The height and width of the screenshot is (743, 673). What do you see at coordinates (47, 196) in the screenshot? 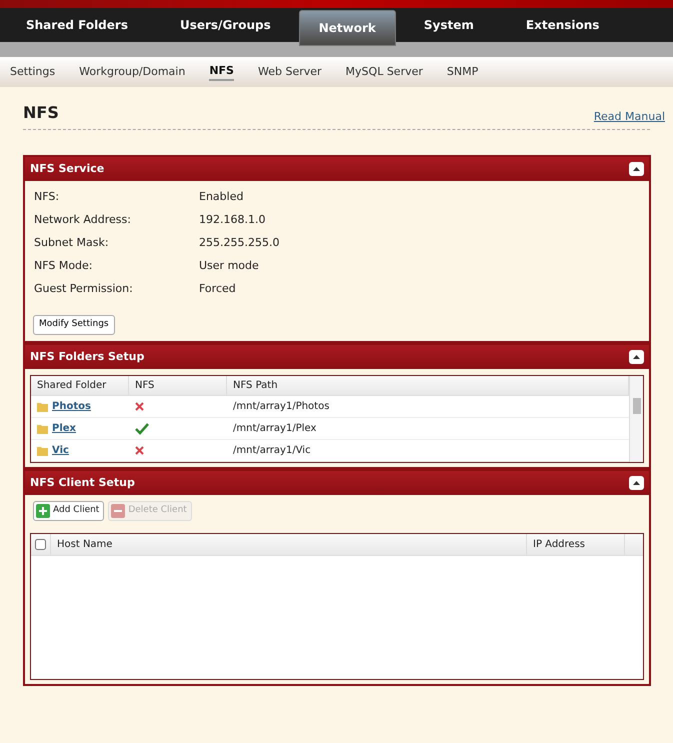
I see `field-label: NFS:` at bounding box center [47, 196].